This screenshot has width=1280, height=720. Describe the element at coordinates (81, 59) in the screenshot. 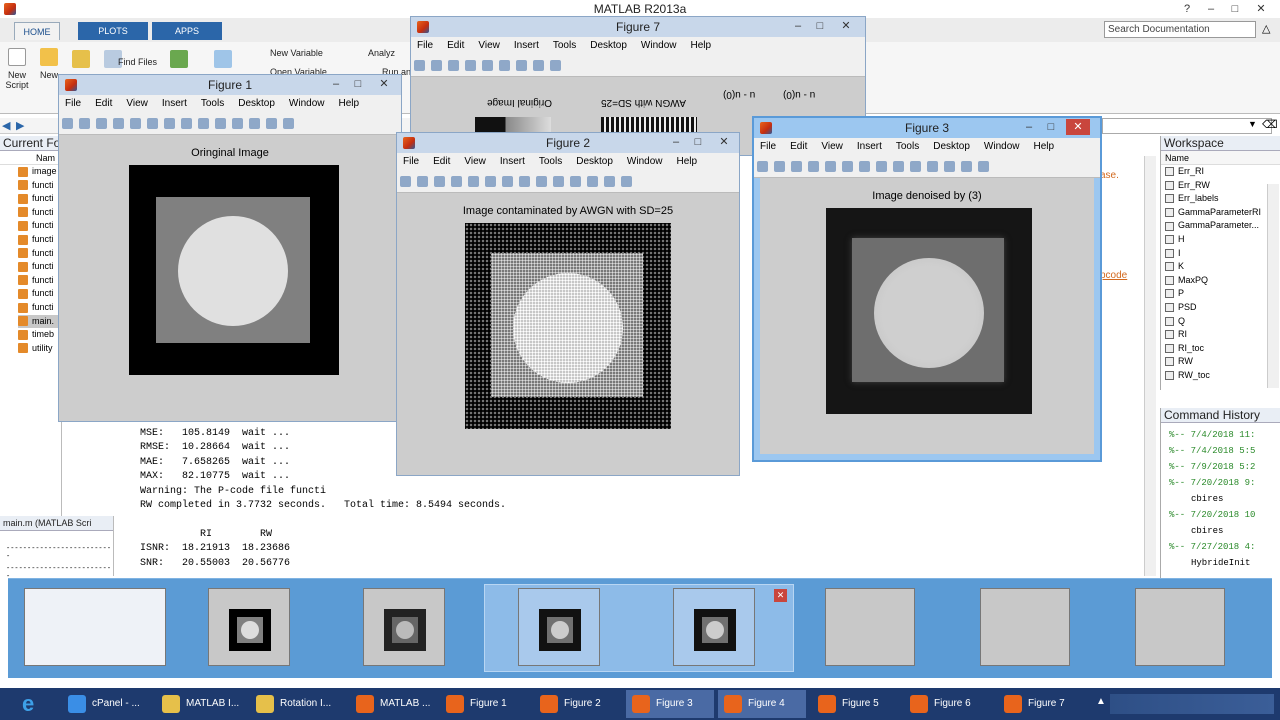

I see `open-folder-icon` at that location.